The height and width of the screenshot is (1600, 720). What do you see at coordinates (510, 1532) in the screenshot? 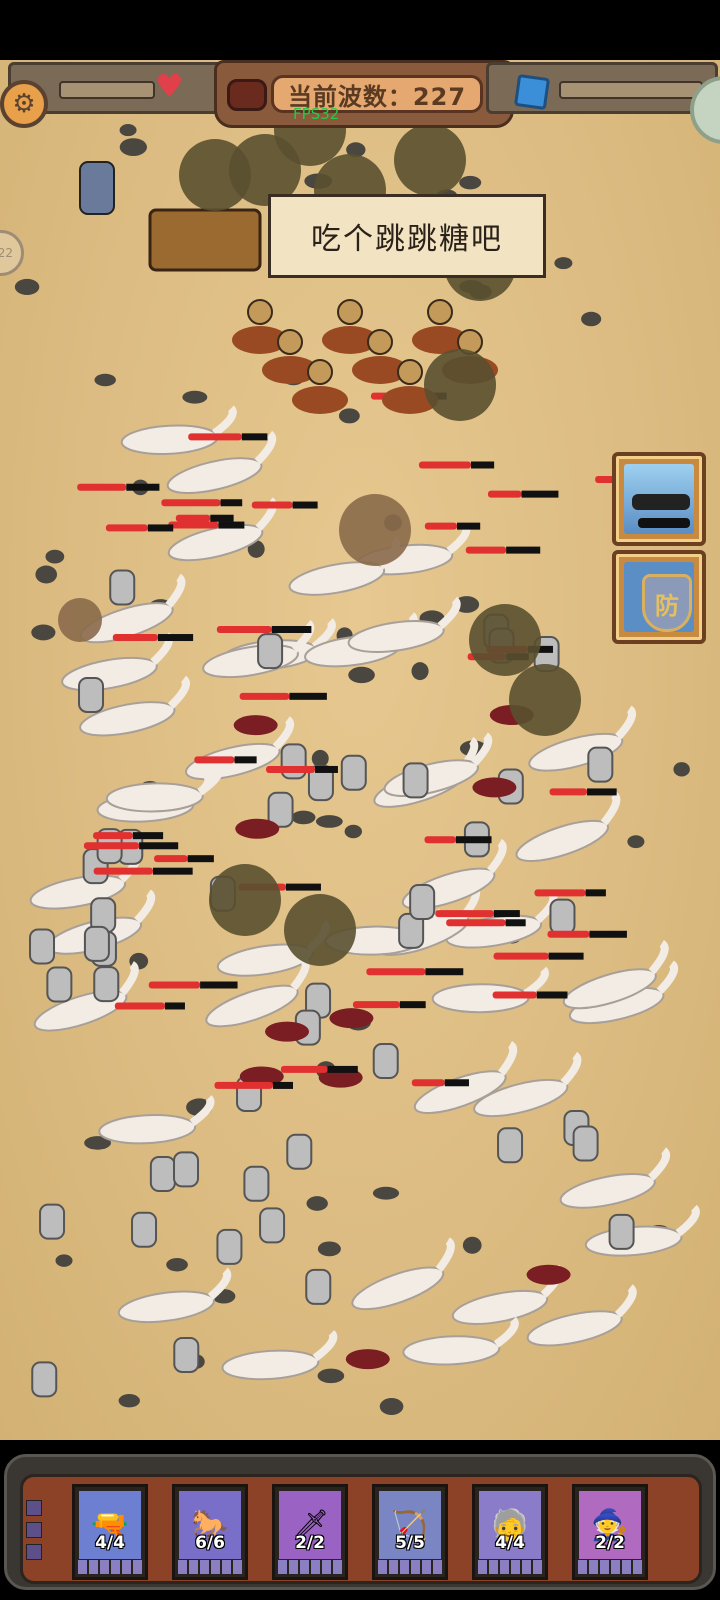
I see `unit-card-monk: 🧓 4/4` at bounding box center [510, 1532].